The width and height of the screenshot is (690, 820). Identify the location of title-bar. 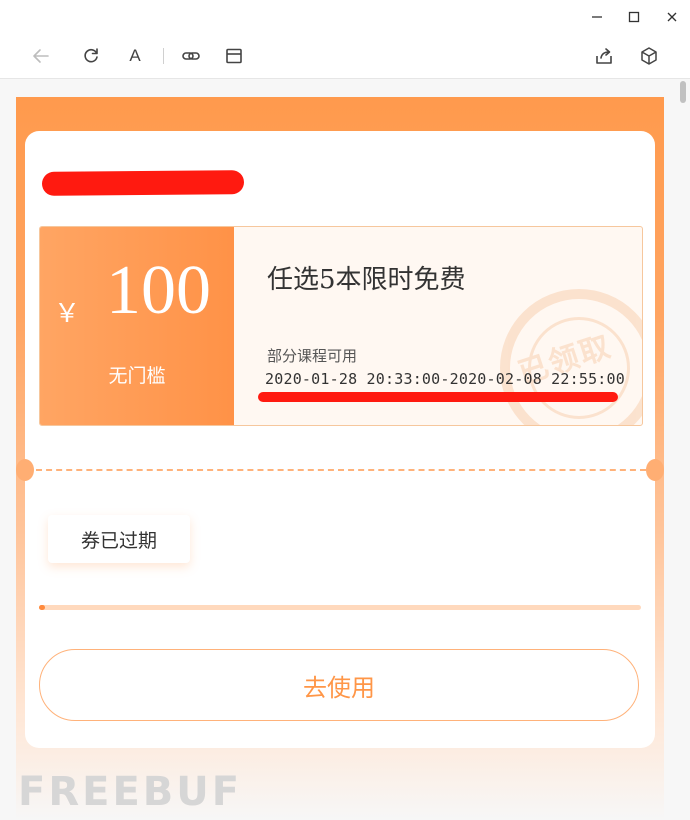
(345, 17).